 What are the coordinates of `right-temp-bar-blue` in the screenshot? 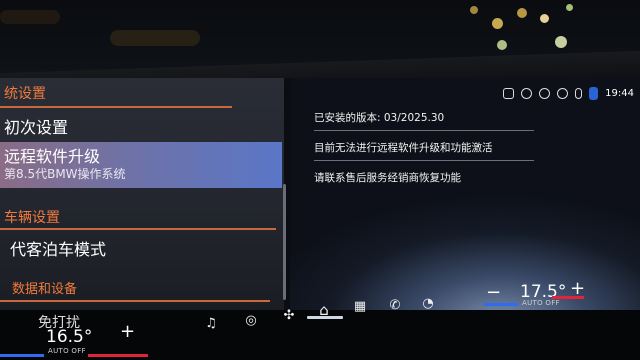 It's located at (501, 304).